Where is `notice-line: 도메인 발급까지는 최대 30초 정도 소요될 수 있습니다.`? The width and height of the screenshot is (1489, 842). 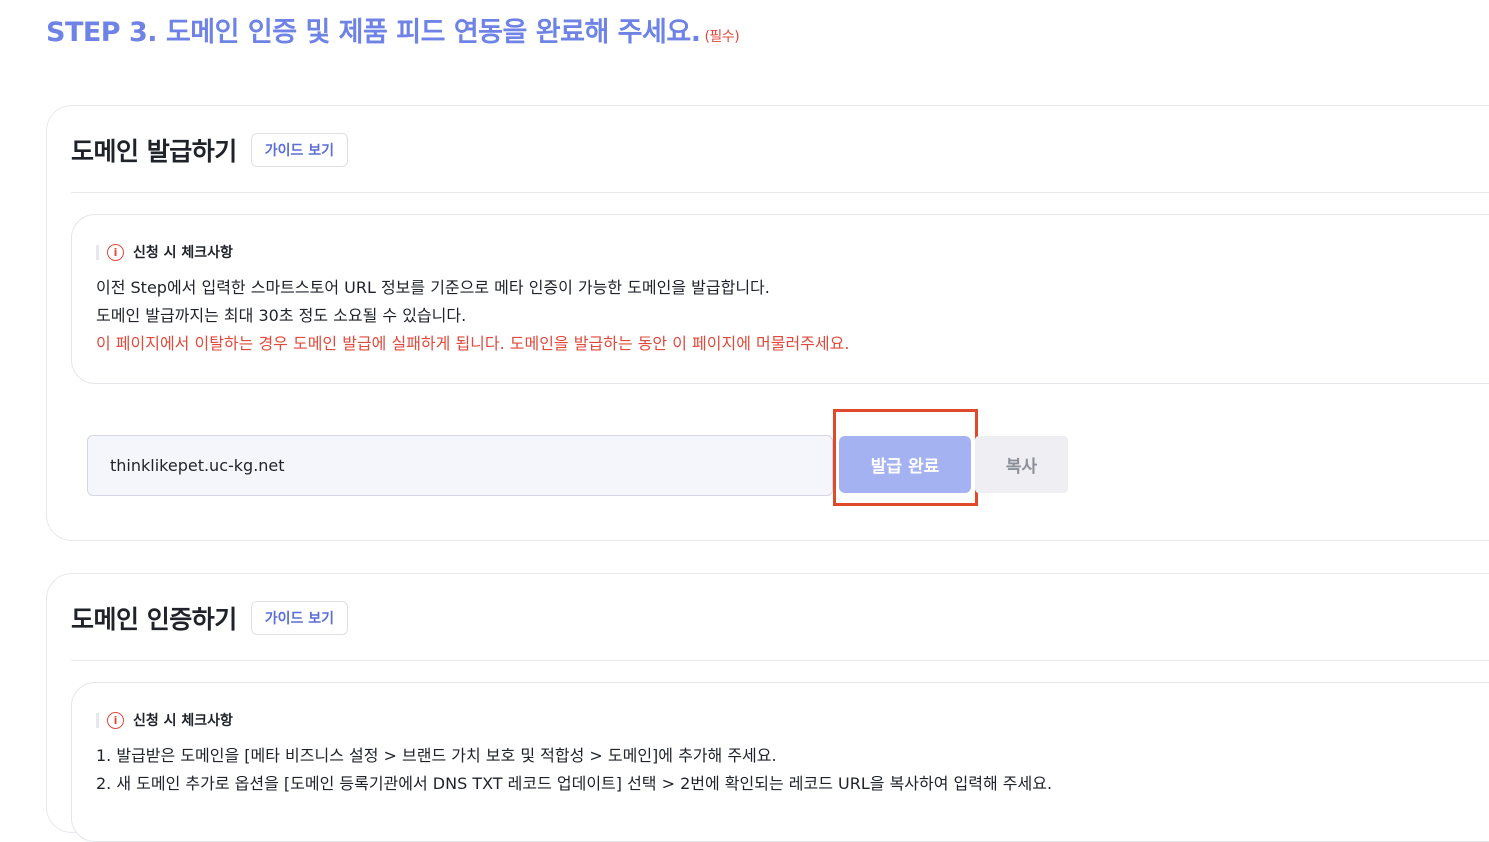 notice-line: 도메인 발급까지는 최대 30초 정도 소요될 수 있습니다. is located at coordinates (281, 315).